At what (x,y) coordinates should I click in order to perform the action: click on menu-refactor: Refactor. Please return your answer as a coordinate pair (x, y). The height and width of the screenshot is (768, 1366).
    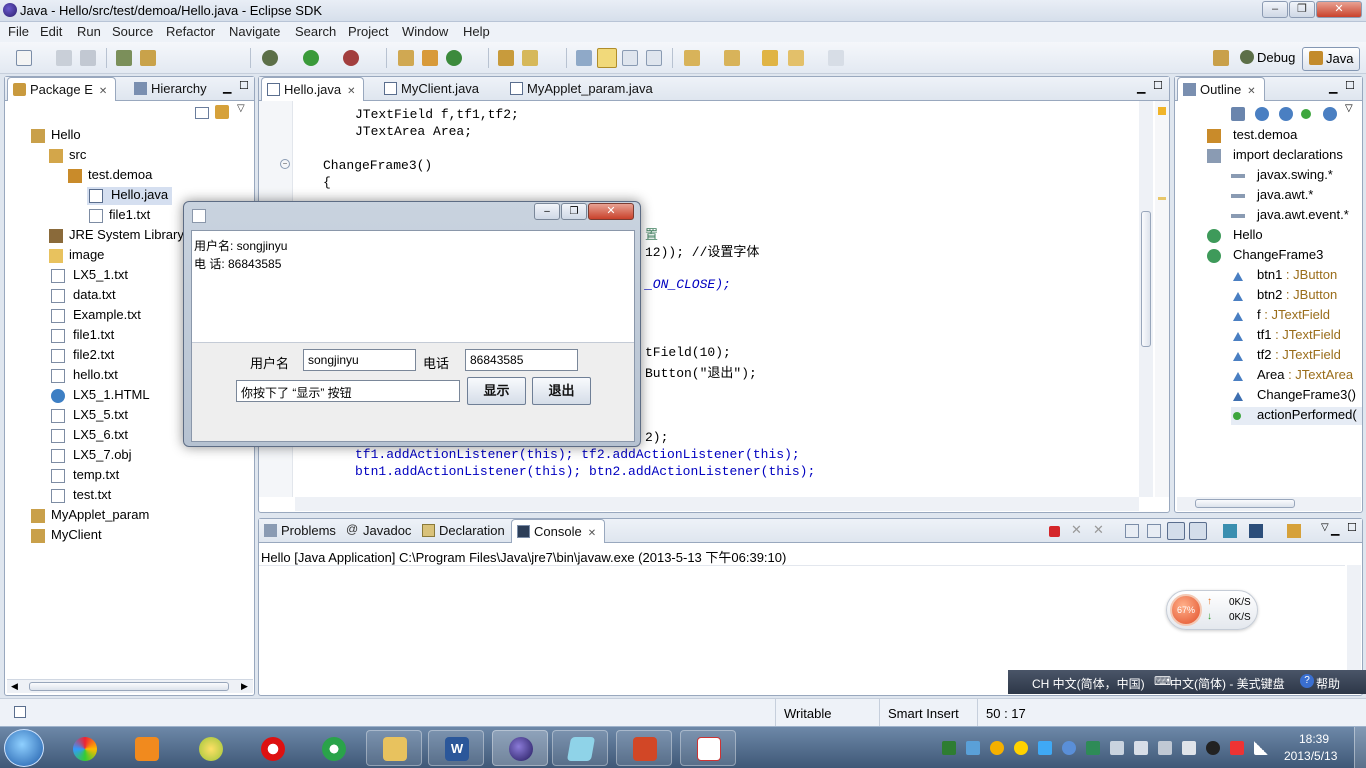
    Looking at the image, I should click on (190, 31).